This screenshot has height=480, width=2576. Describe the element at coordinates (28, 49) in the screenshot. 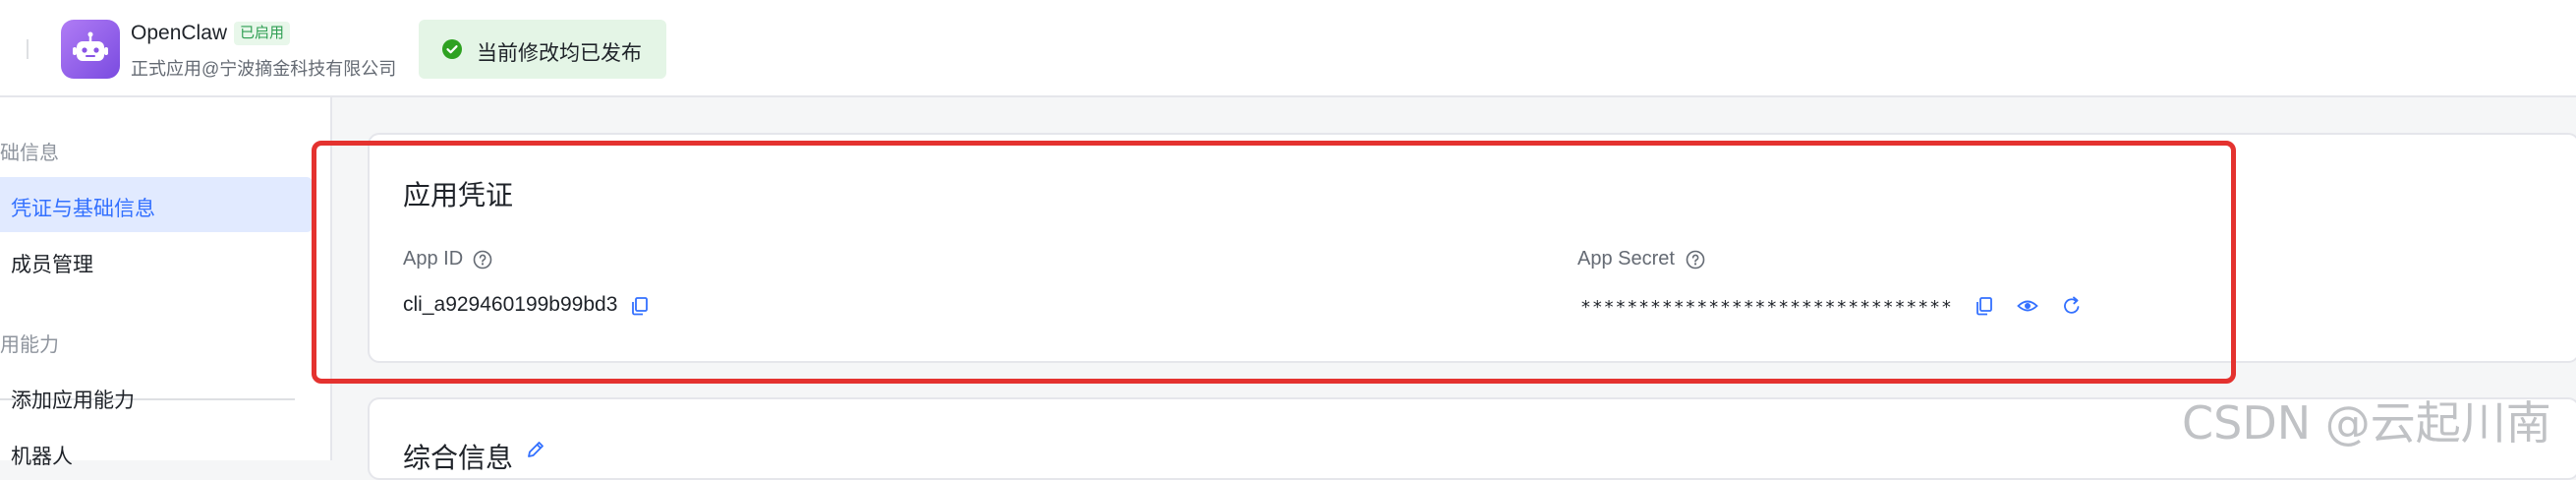

I see `header-divider` at that location.